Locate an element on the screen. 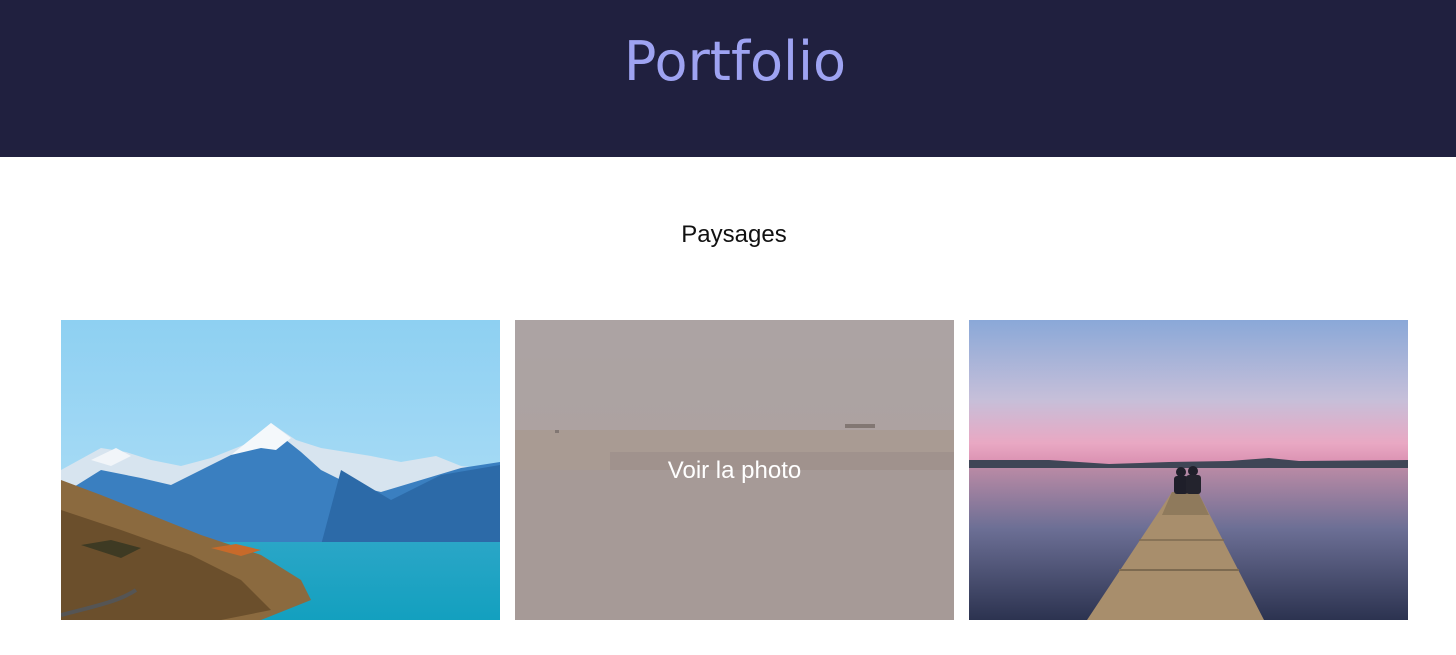 The width and height of the screenshot is (1456, 655). photo-card-sea-dusk: Voir la photo is located at coordinates (734, 470).